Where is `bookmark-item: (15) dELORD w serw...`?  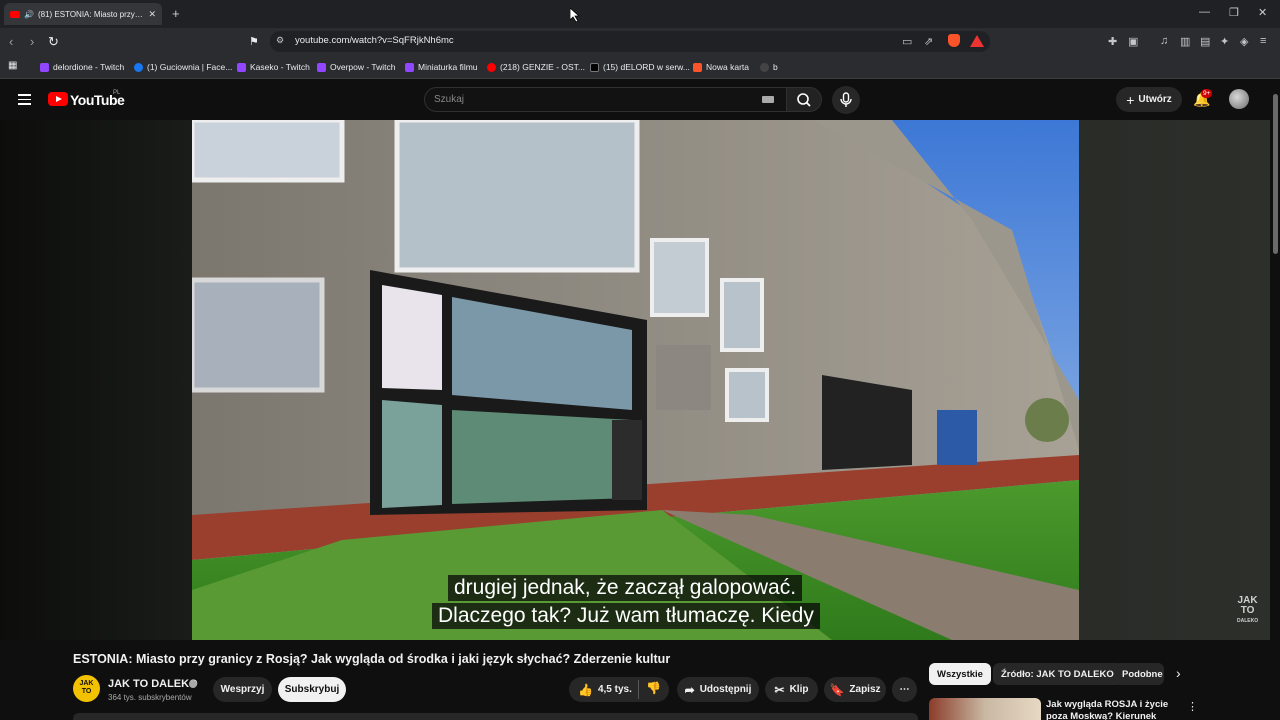 bookmark-item: (15) dELORD w serw... is located at coordinates (640, 67).